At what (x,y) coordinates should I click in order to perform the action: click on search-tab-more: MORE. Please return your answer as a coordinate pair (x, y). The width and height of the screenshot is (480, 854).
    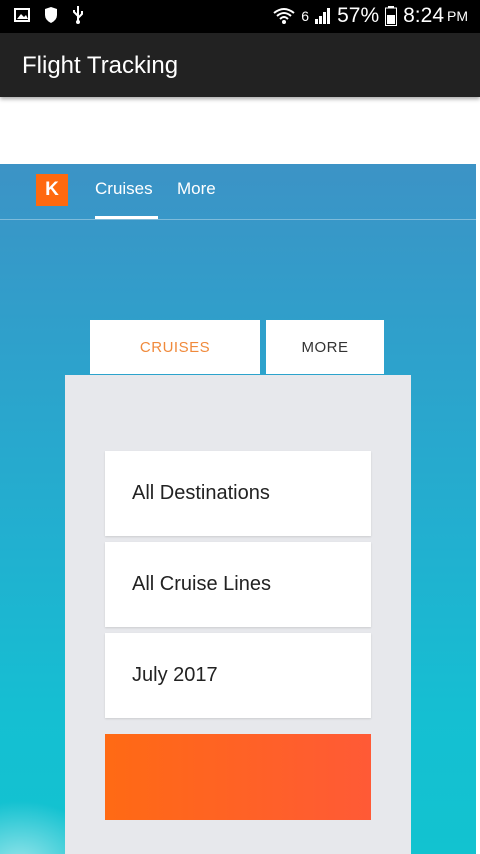
    Looking at the image, I should click on (325, 347).